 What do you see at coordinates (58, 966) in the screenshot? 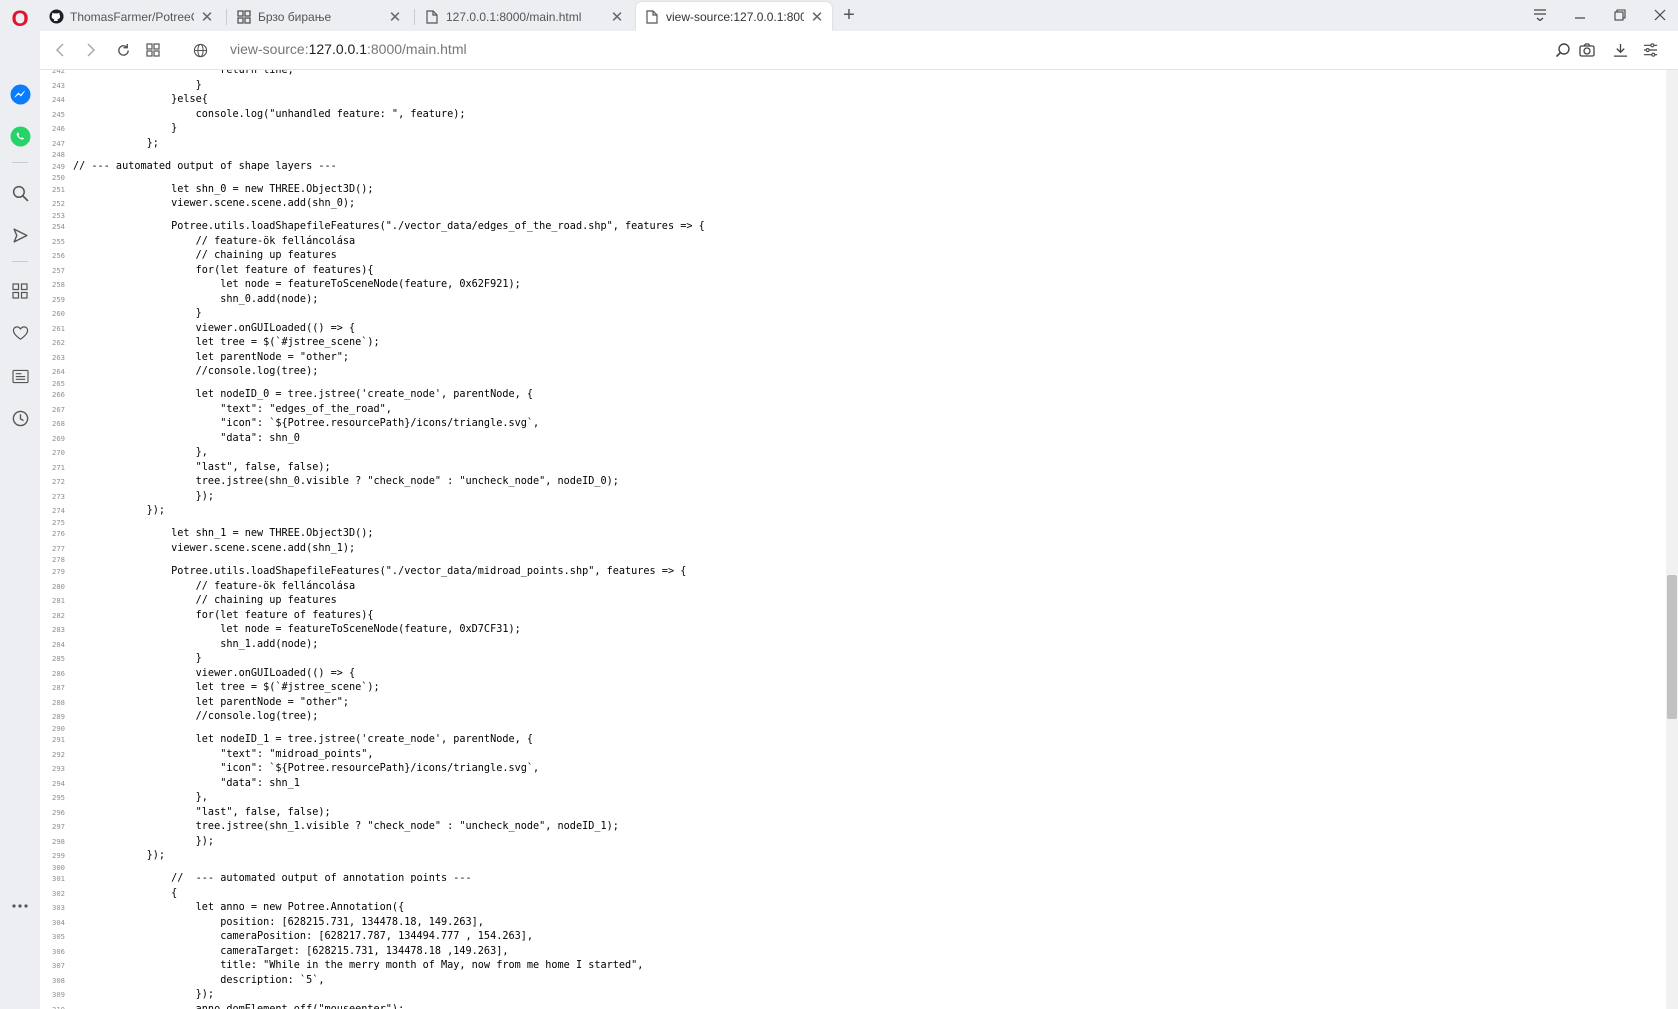
I see `line-number: 307` at bounding box center [58, 966].